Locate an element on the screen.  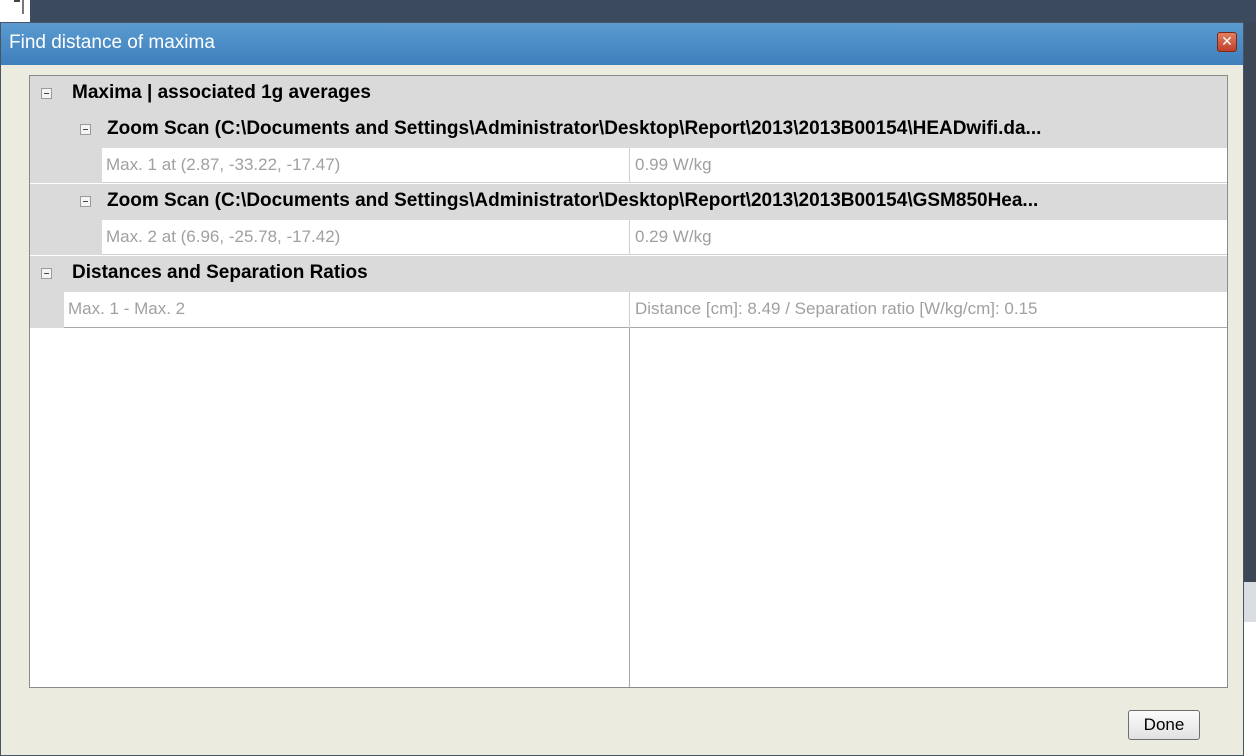
group-maxima: Maxima | associated 1g averages is located at coordinates (628, 94).